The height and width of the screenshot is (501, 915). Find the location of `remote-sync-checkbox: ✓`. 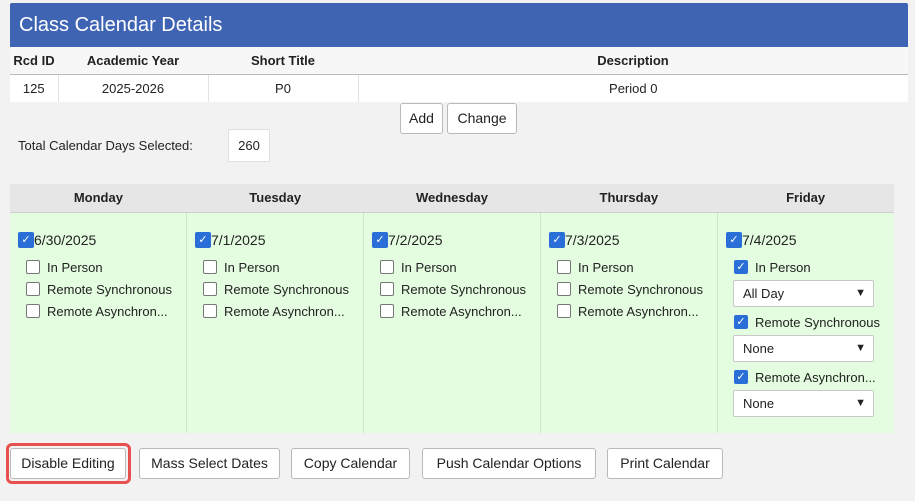

remote-sync-checkbox: ✓ is located at coordinates (741, 322).